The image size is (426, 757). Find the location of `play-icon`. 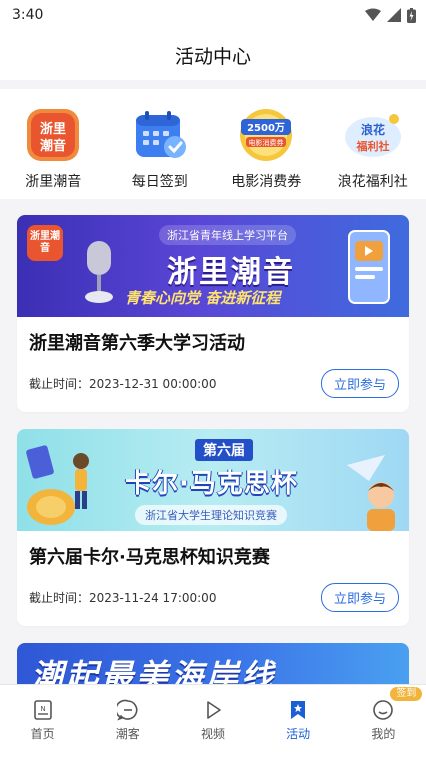

play-icon is located at coordinates (214, 710).